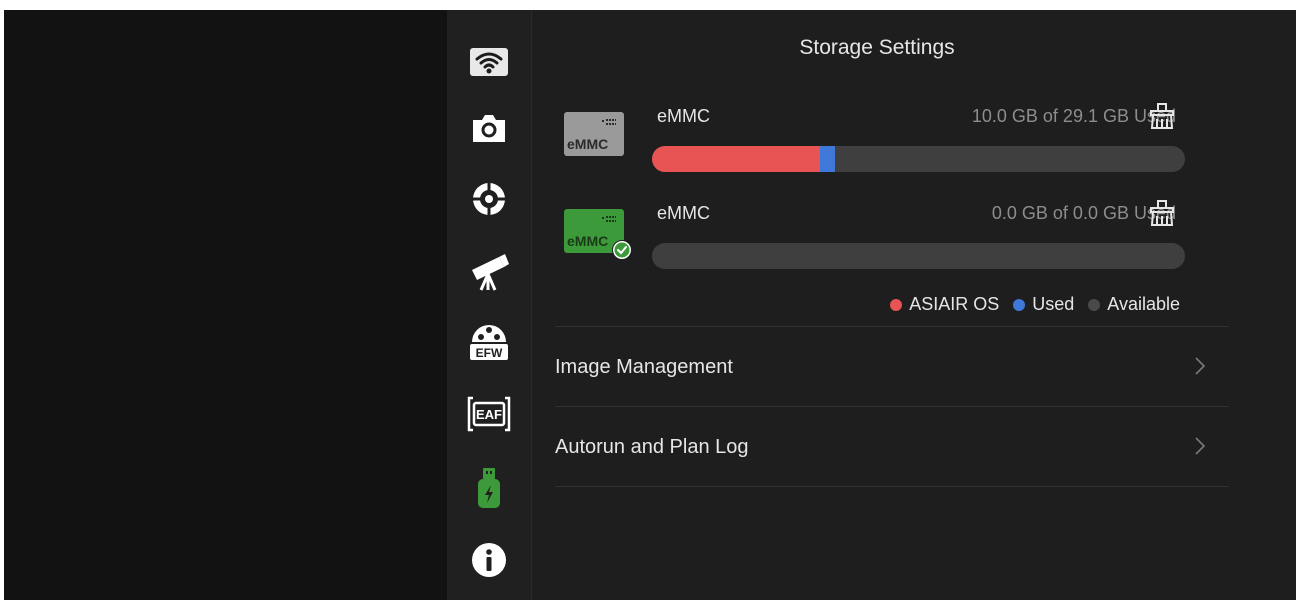 The height and width of the screenshot is (600, 1296). Describe the element at coordinates (644, 367) in the screenshot. I see `menu-item-label: Image Management` at that location.